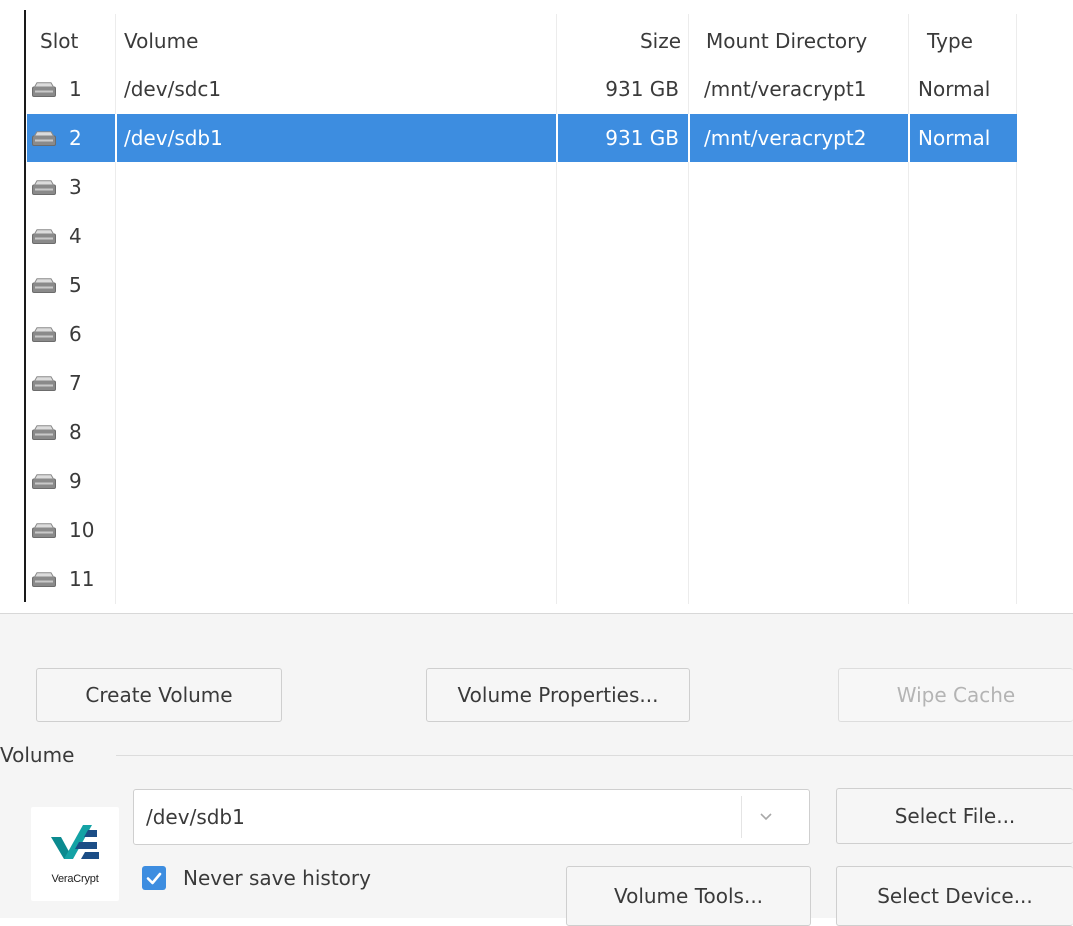  I want to click on slot-number: 6, so click(75, 334).